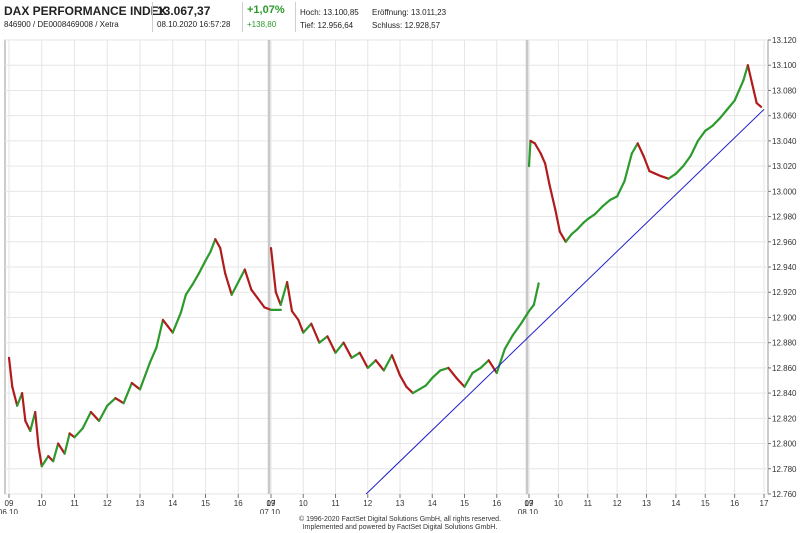 This screenshot has width=800, height=533. I want to click on low-value: 12.956,64, so click(335, 25).